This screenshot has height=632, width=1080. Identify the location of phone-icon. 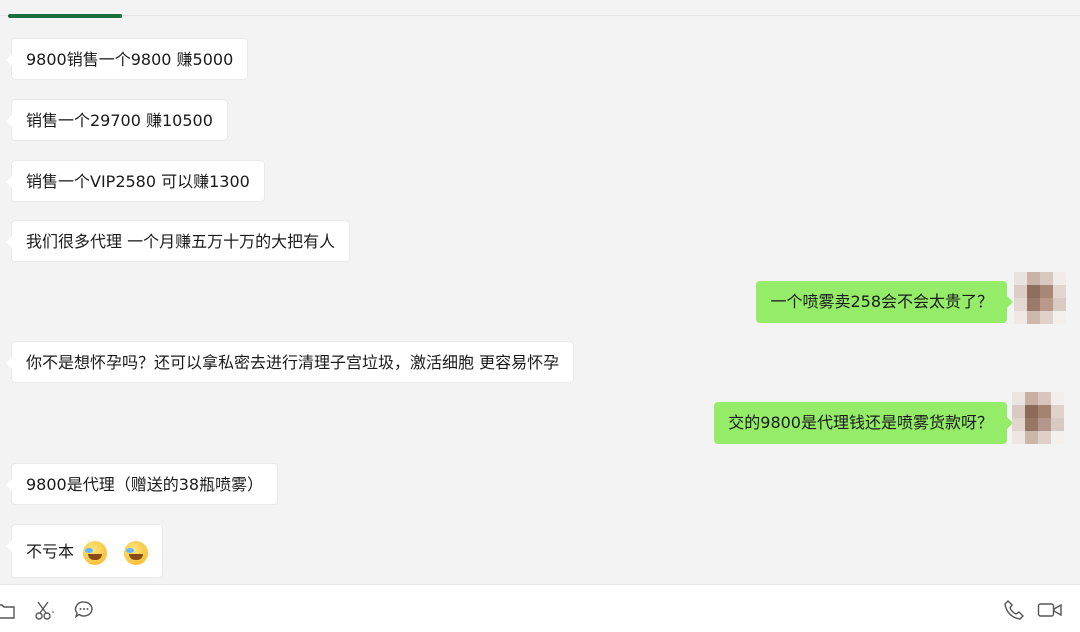
(1014, 610).